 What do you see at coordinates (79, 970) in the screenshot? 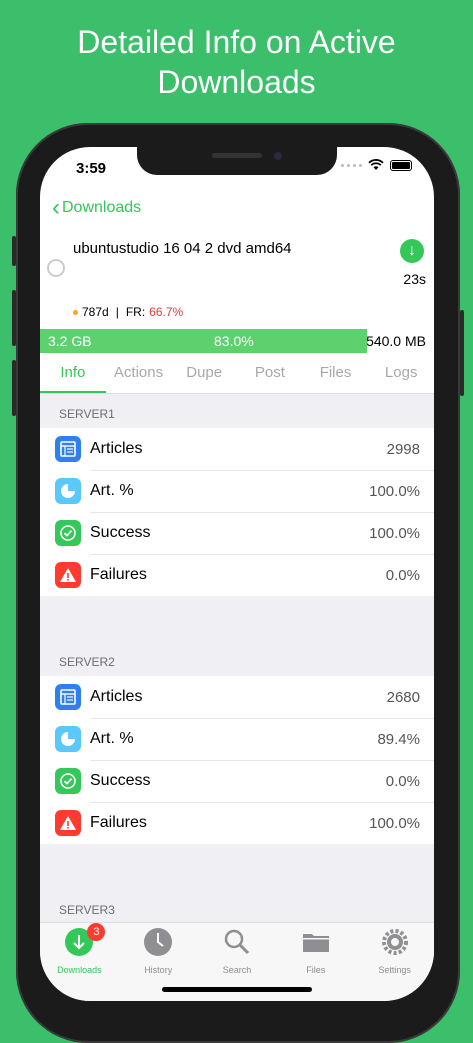
I see `tabbar-label: Downloads` at bounding box center [79, 970].